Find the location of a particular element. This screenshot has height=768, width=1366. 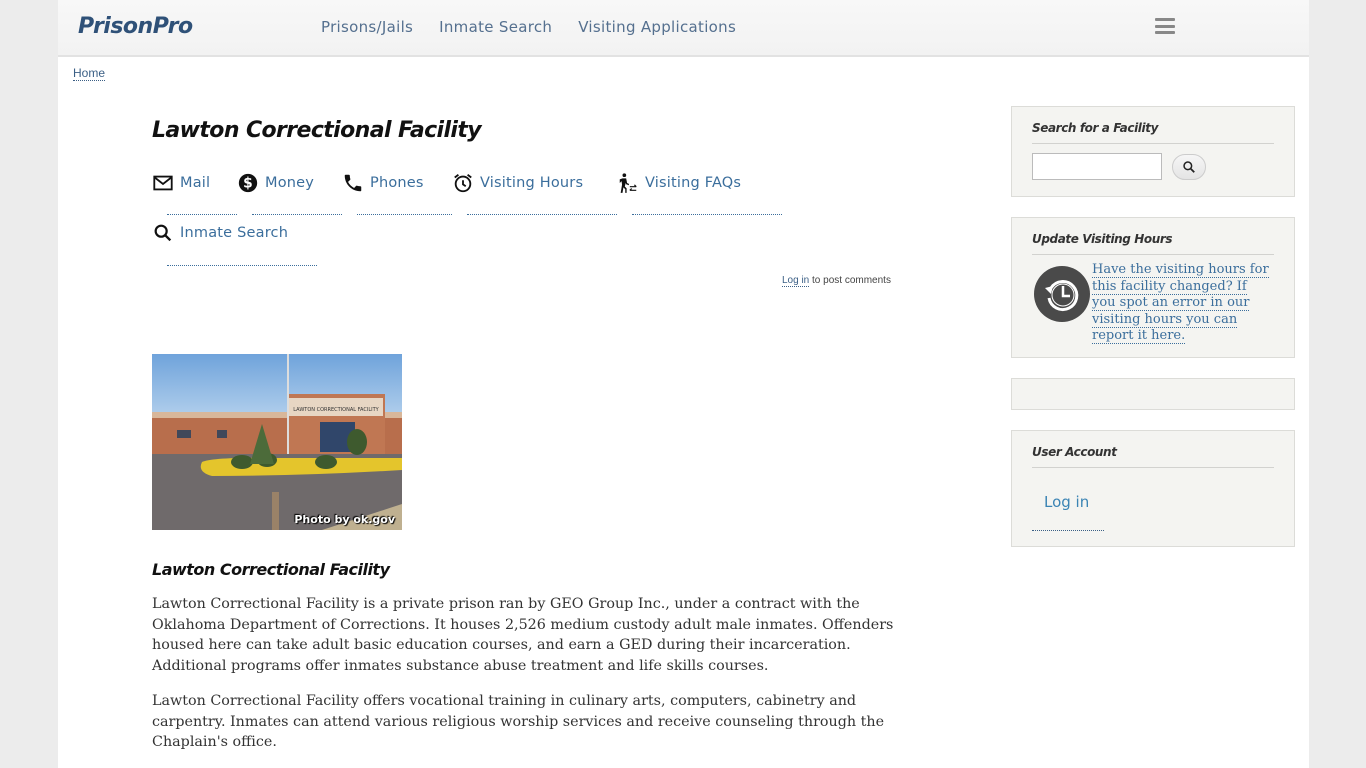

tab-label: Money is located at coordinates (290, 183).